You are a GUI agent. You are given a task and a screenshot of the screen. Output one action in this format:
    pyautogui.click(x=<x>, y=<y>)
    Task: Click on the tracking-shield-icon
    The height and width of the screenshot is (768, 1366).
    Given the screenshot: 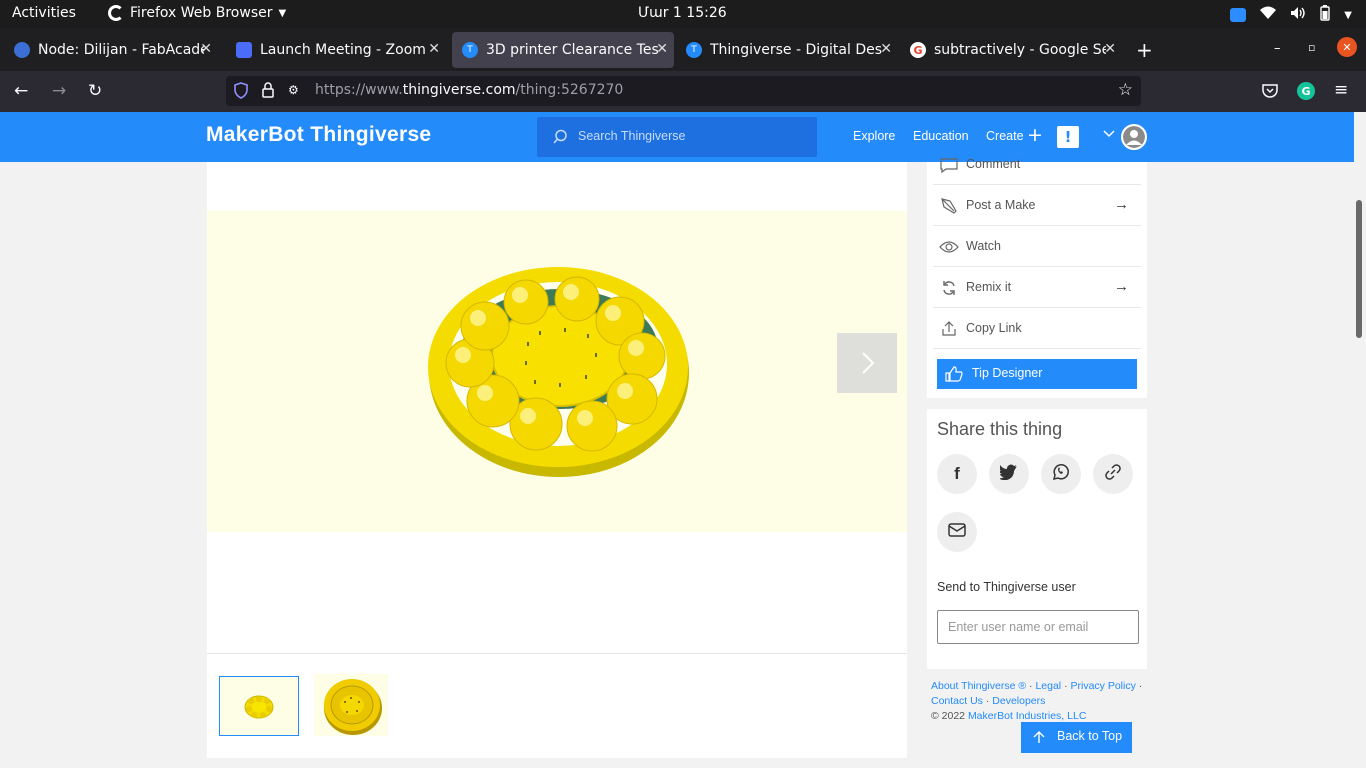 What is the action you would take?
    pyautogui.click(x=241, y=92)
    